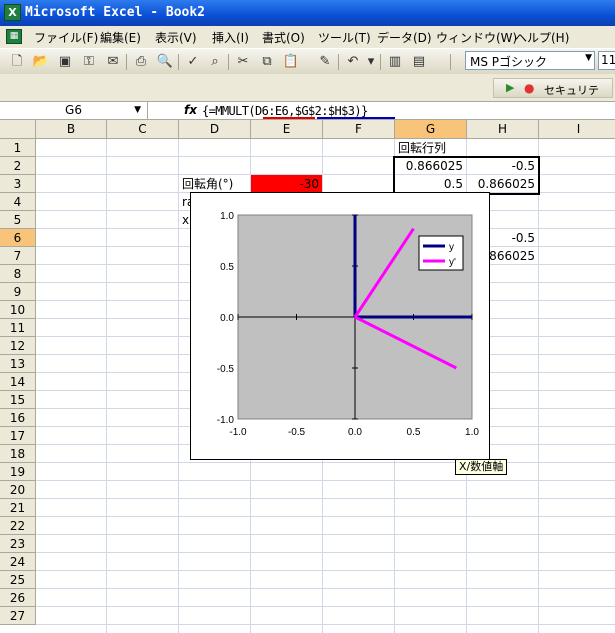 The height and width of the screenshot is (633, 615). Describe the element at coordinates (18, 129) in the screenshot. I see `select-all-corner` at that location.